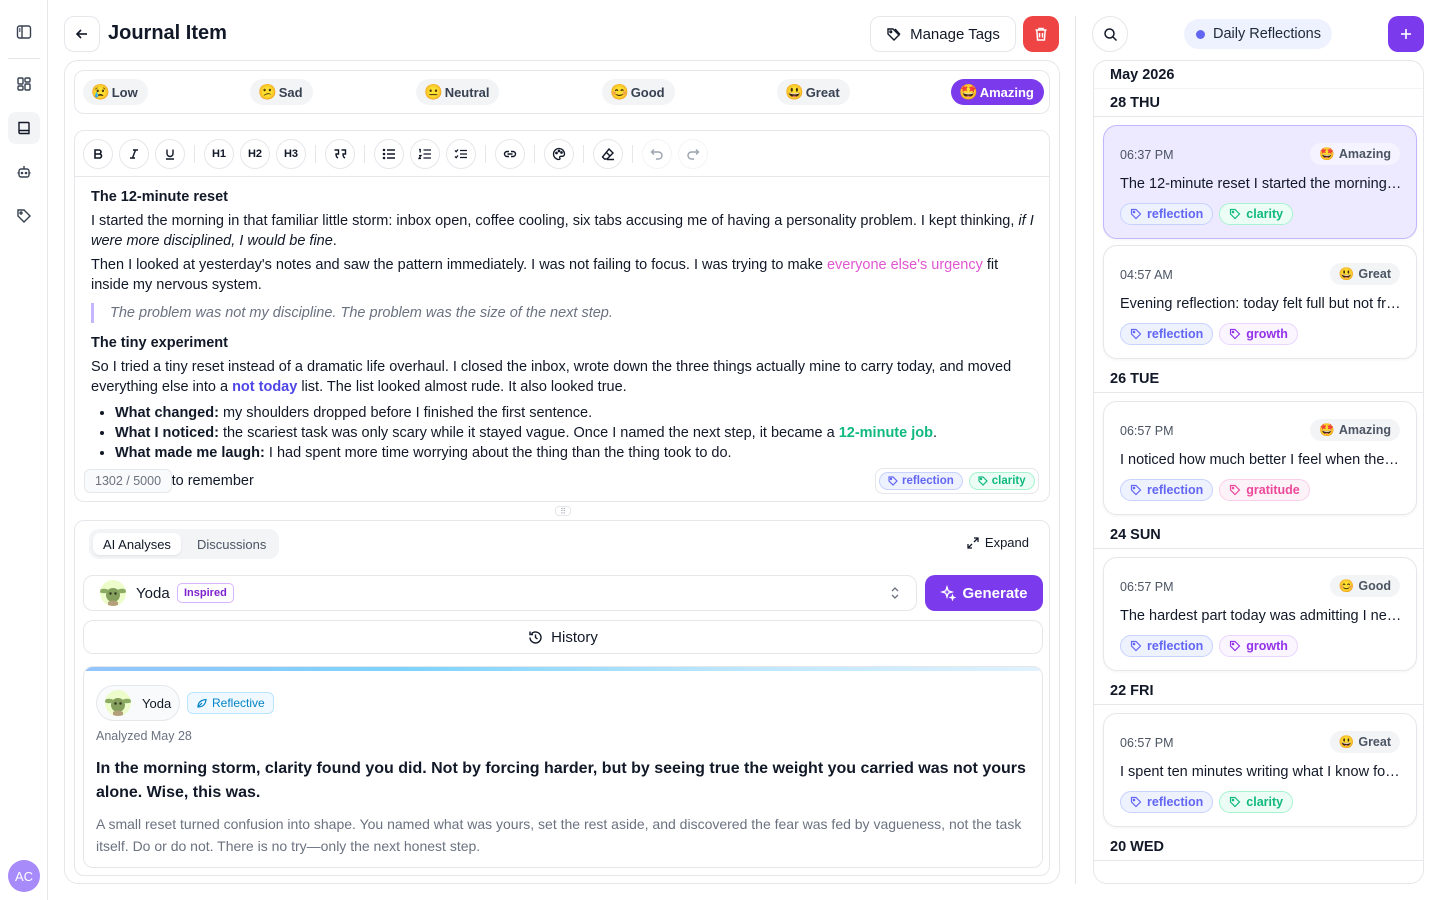 The height and width of the screenshot is (900, 1440). I want to click on tags-icon, so click(894, 34).